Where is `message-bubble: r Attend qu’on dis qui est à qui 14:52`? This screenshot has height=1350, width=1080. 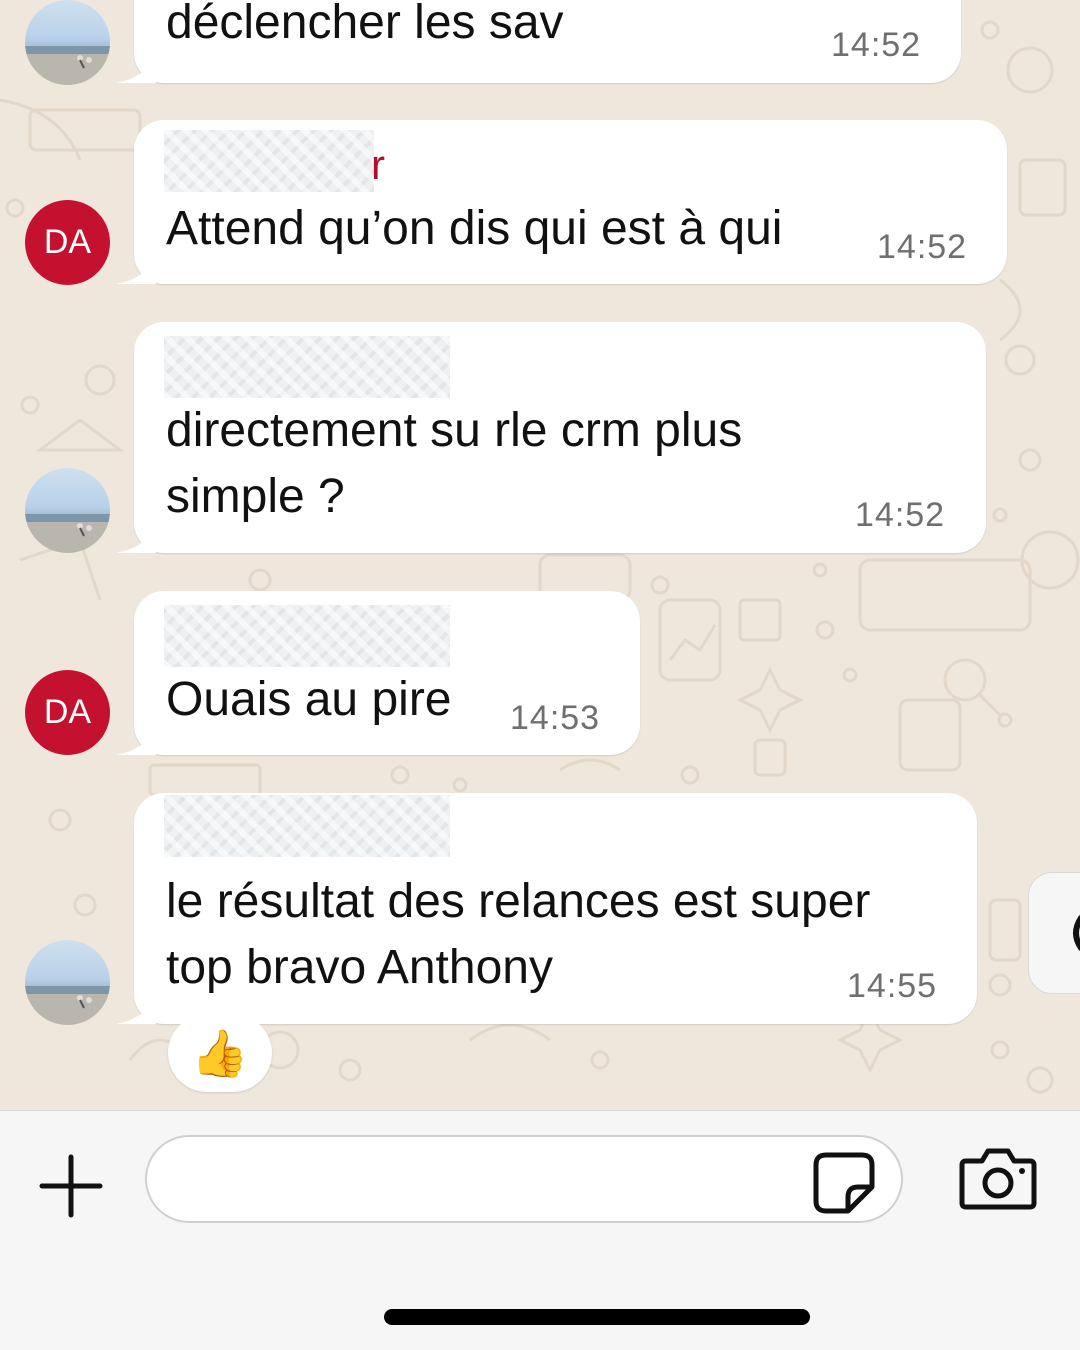
message-bubble: r Attend qu’on dis qui est à qui 14:52 is located at coordinates (561, 202).